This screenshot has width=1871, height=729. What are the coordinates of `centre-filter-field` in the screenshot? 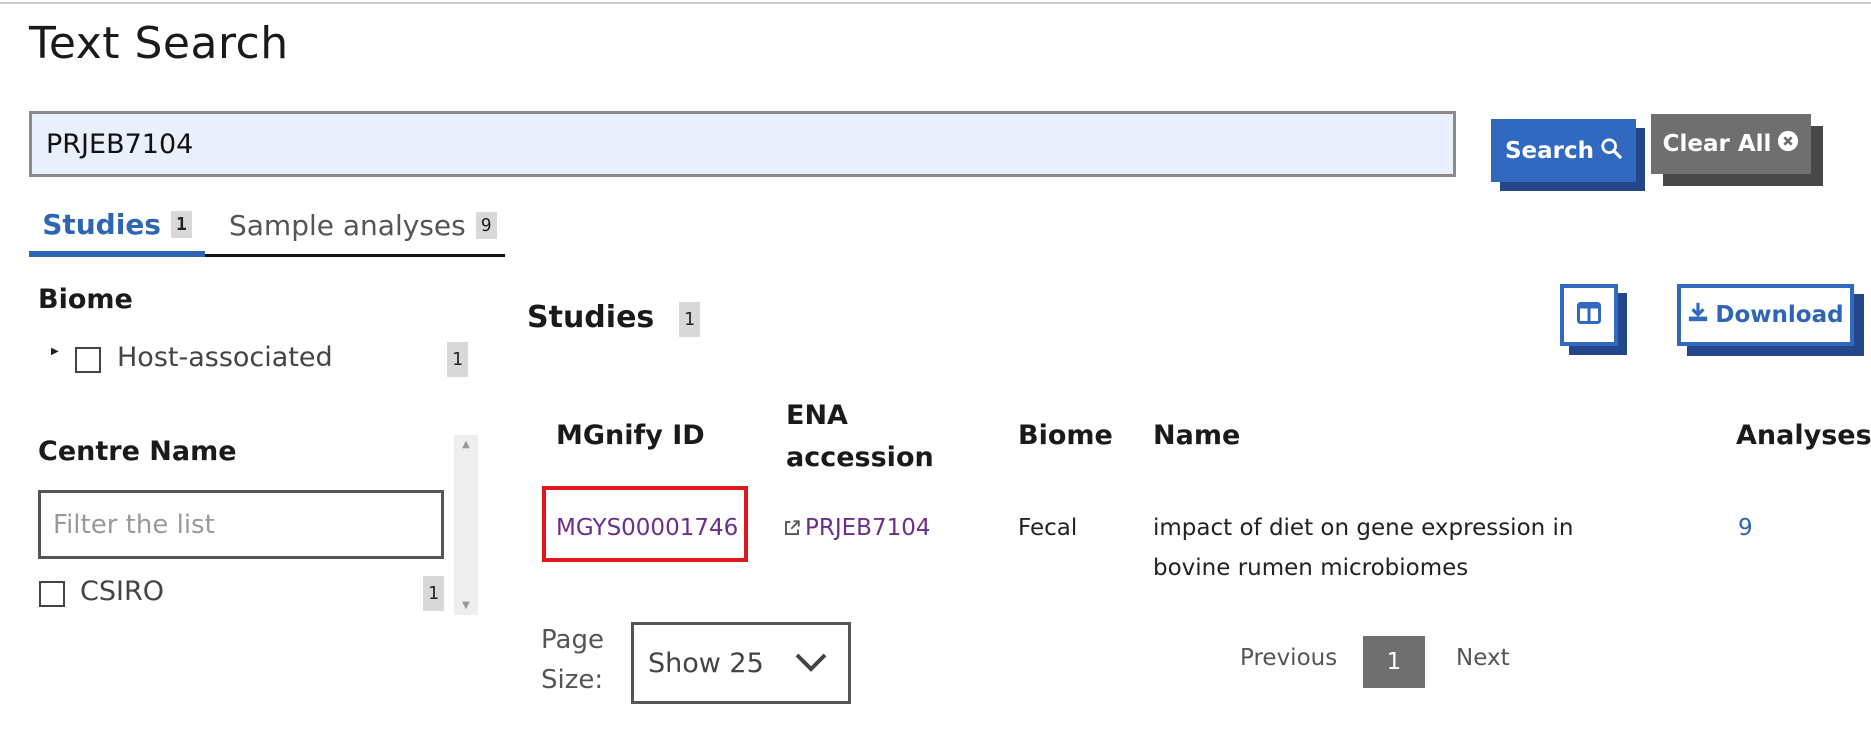 It's located at (241, 524).